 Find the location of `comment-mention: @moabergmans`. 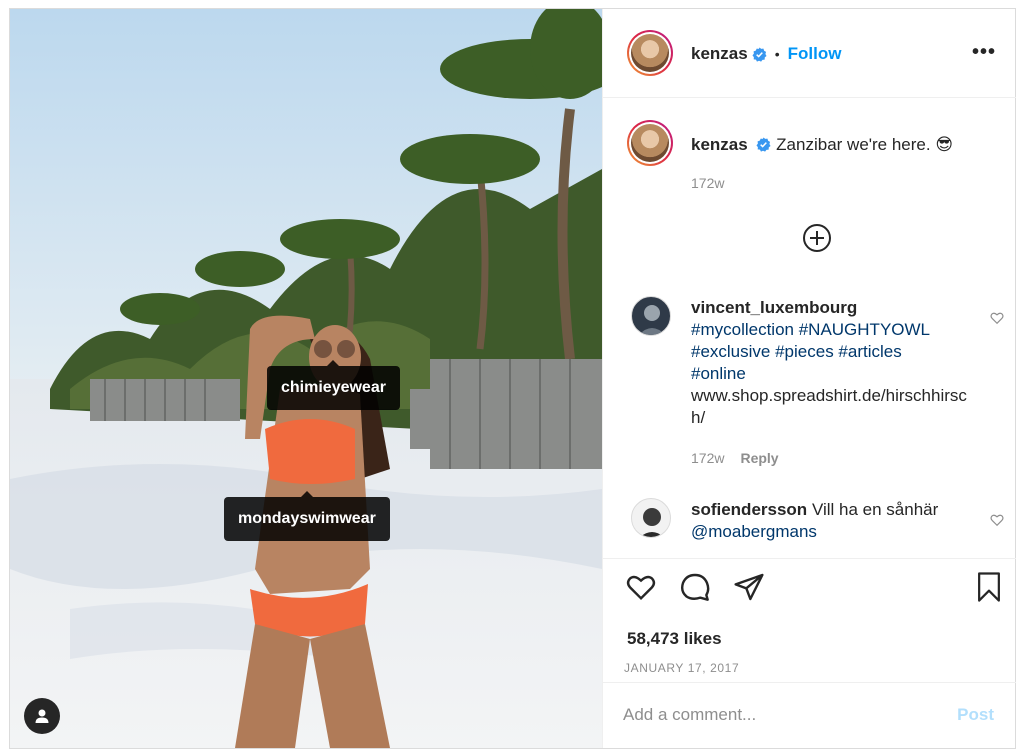

comment-mention: @moabergmans is located at coordinates (836, 532).